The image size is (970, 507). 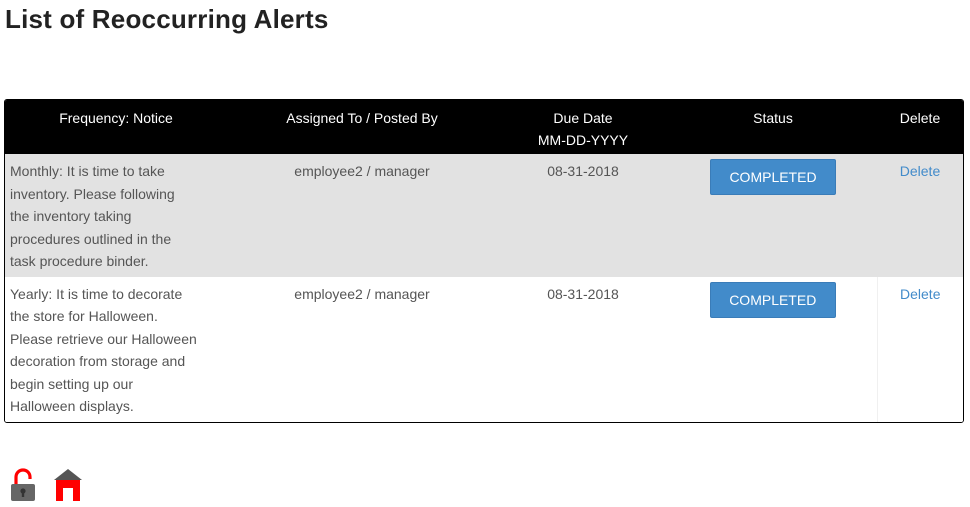 I want to click on column-header-status: Status, so click(x=773, y=118).